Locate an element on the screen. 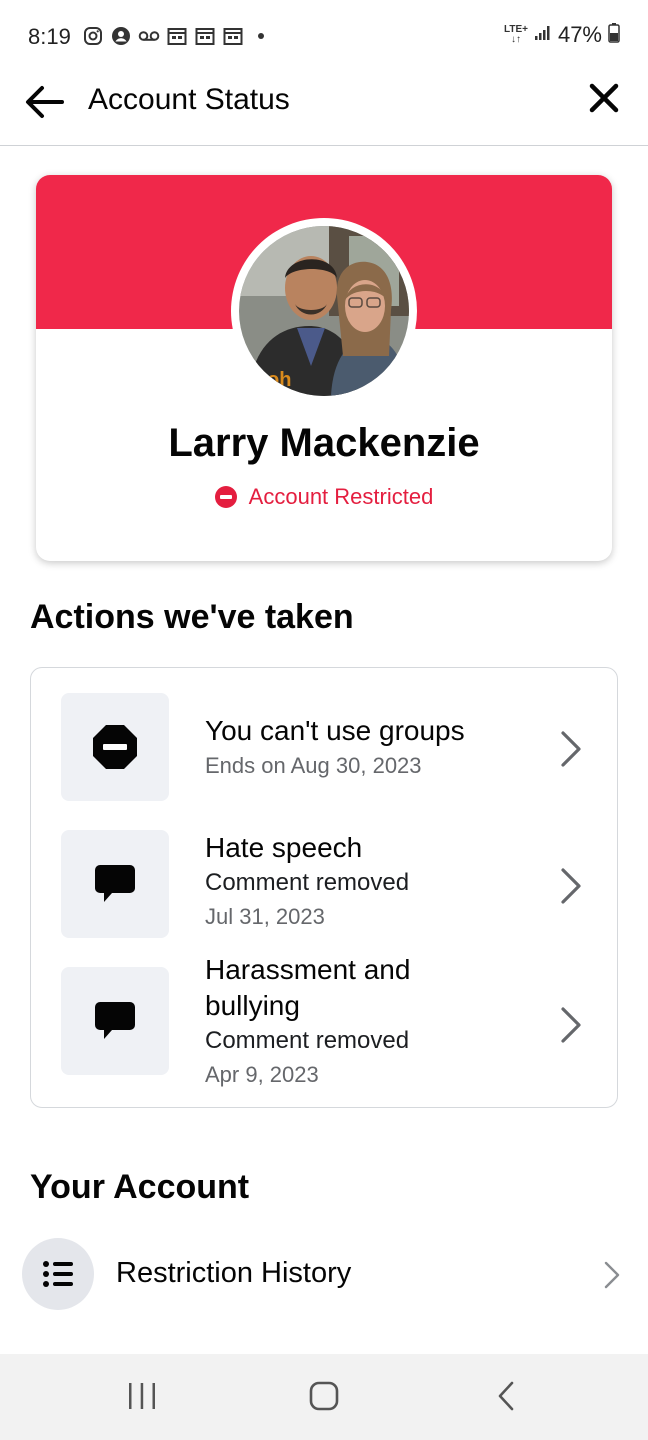 This screenshot has height=1440, width=648. action-text: Hate speech Comment removed Jul 31, 2023 is located at coordinates (375, 882).